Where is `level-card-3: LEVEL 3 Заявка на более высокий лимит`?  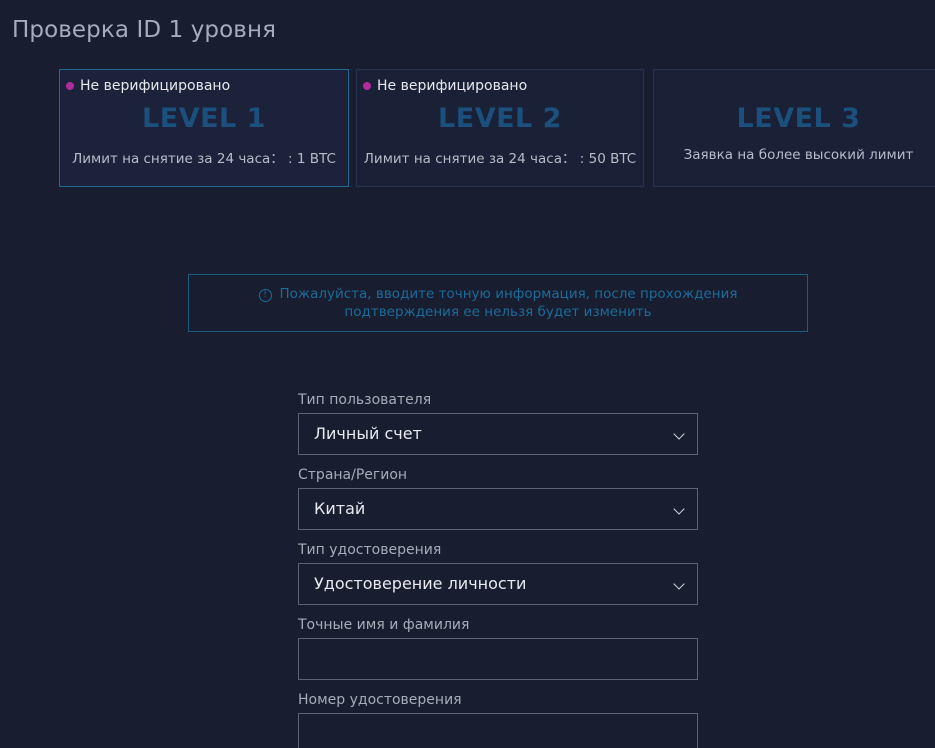
level-card-3: LEVEL 3 Заявка на более высокий лимит is located at coordinates (794, 128).